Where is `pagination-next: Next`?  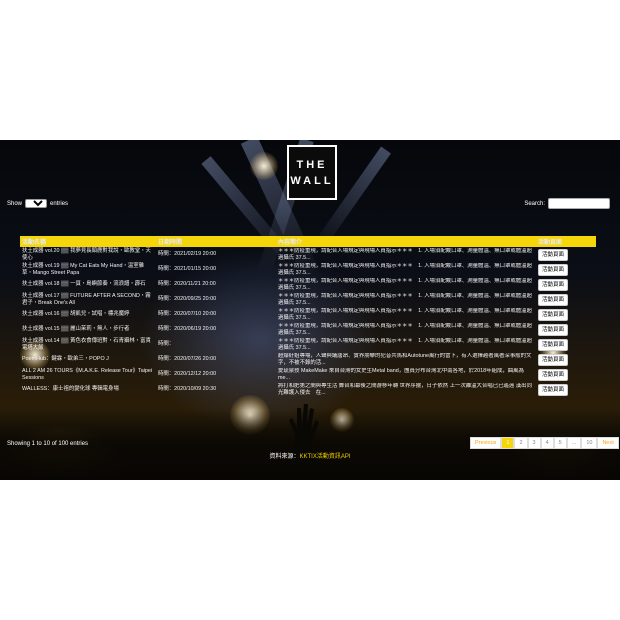 pagination-next: Next is located at coordinates (608, 443).